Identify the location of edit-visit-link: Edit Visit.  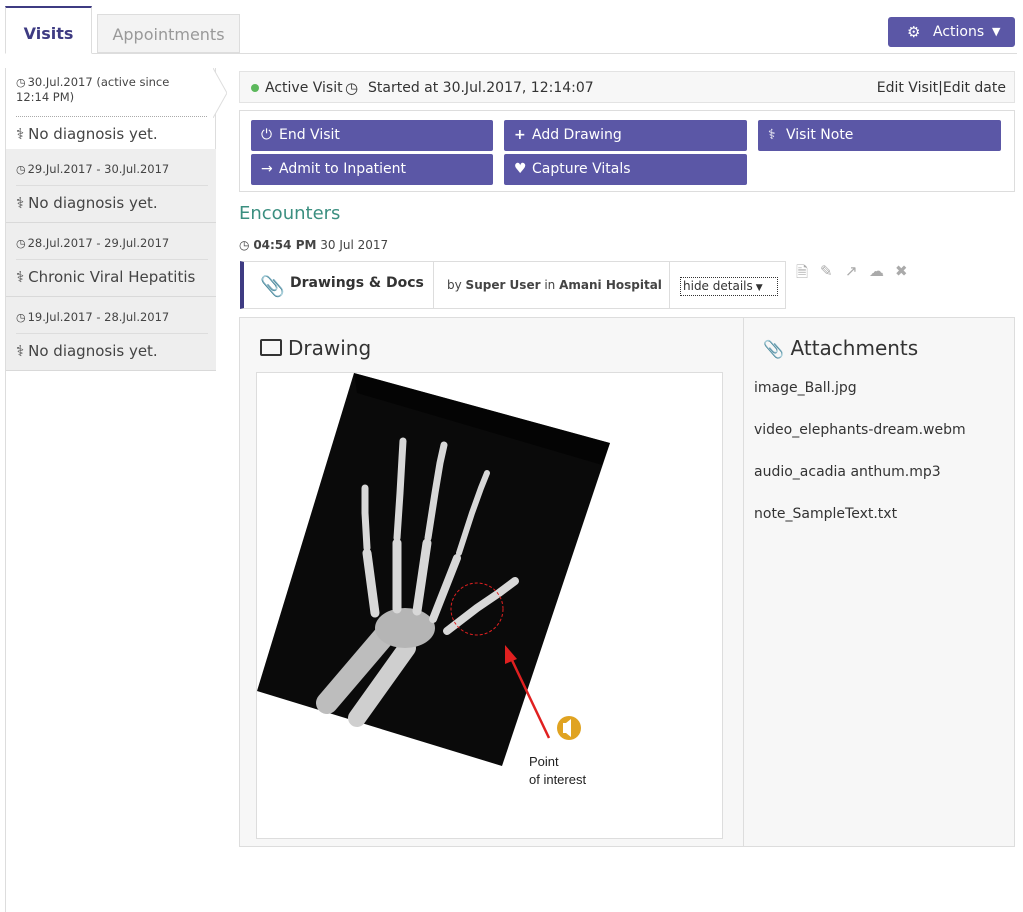
(907, 88).